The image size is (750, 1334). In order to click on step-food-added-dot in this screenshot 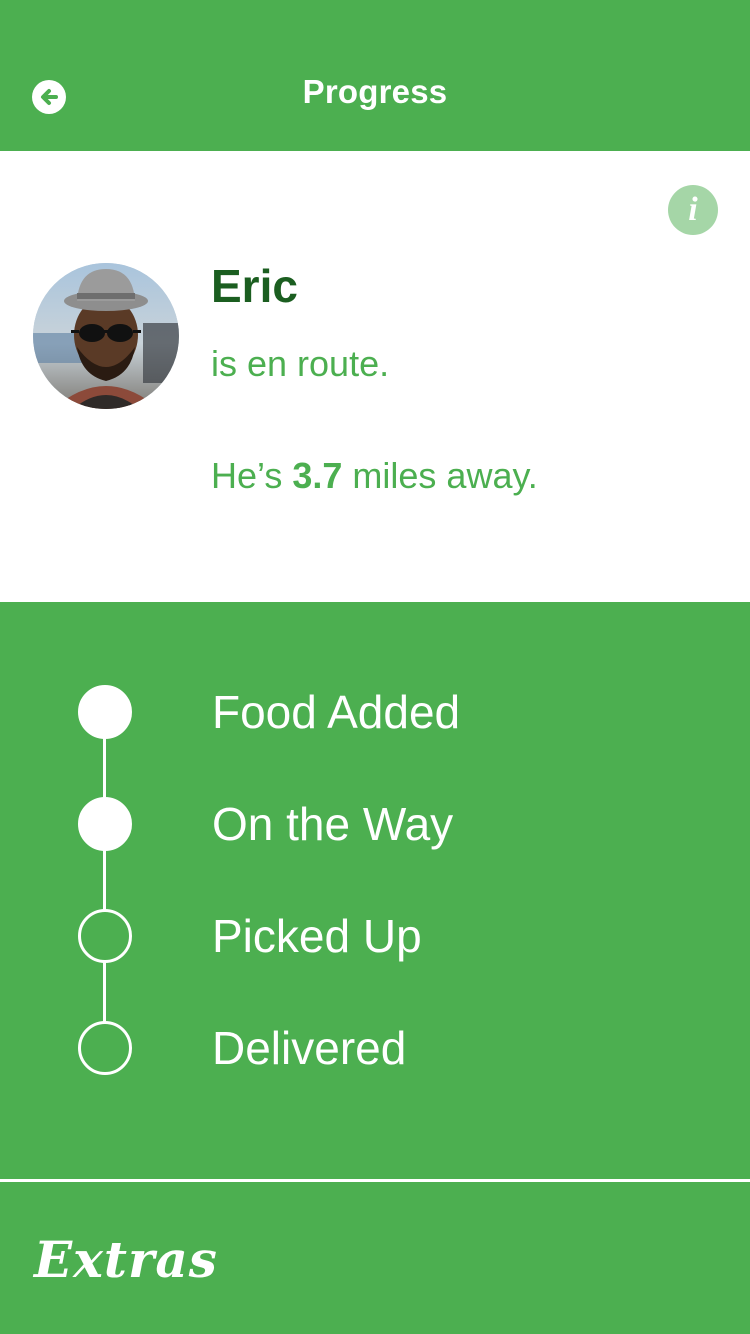, I will do `click(105, 712)`.